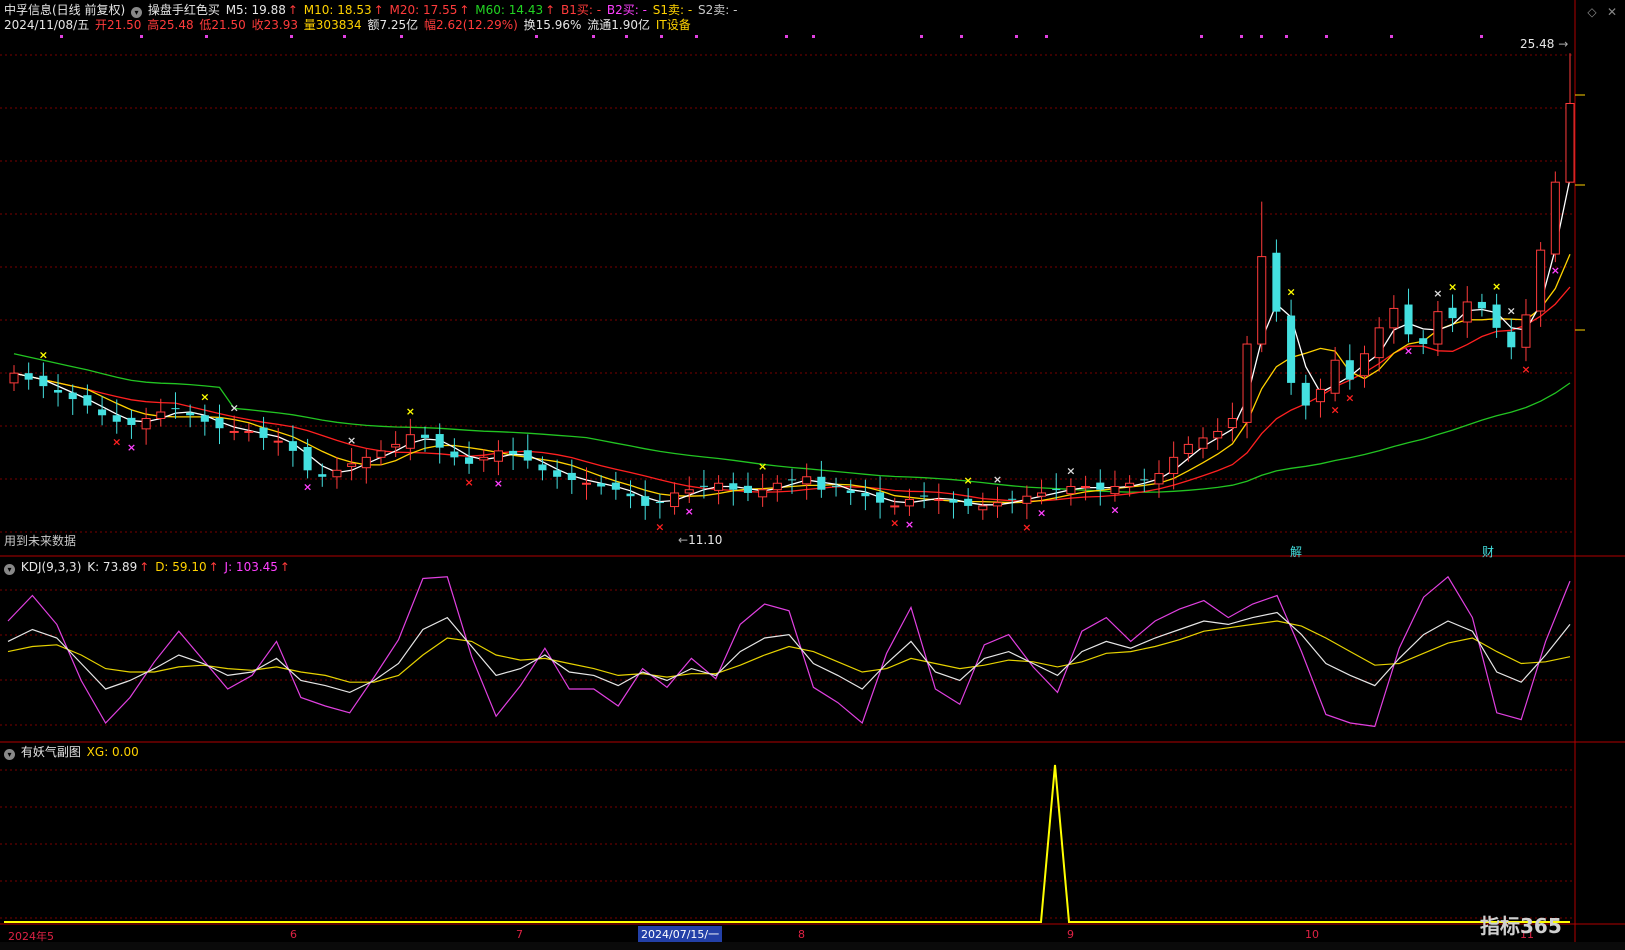 This screenshot has width=1625, height=950. Describe the element at coordinates (519, 934) in the screenshot. I see `x-axis-label: 7` at that location.